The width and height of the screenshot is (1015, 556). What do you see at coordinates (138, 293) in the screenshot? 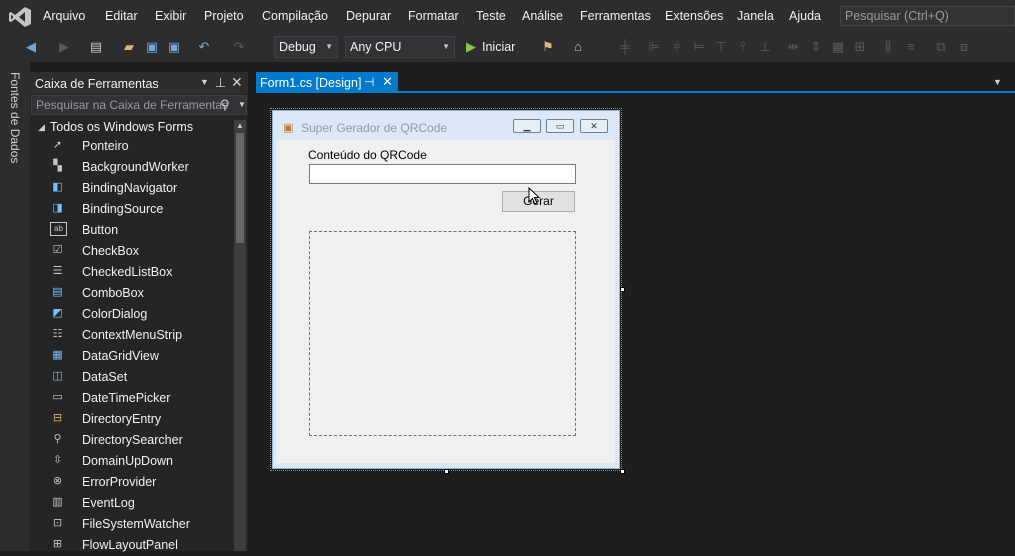
I see `toolbox-item: ▤ ComboBox` at bounding box center [138, 293].